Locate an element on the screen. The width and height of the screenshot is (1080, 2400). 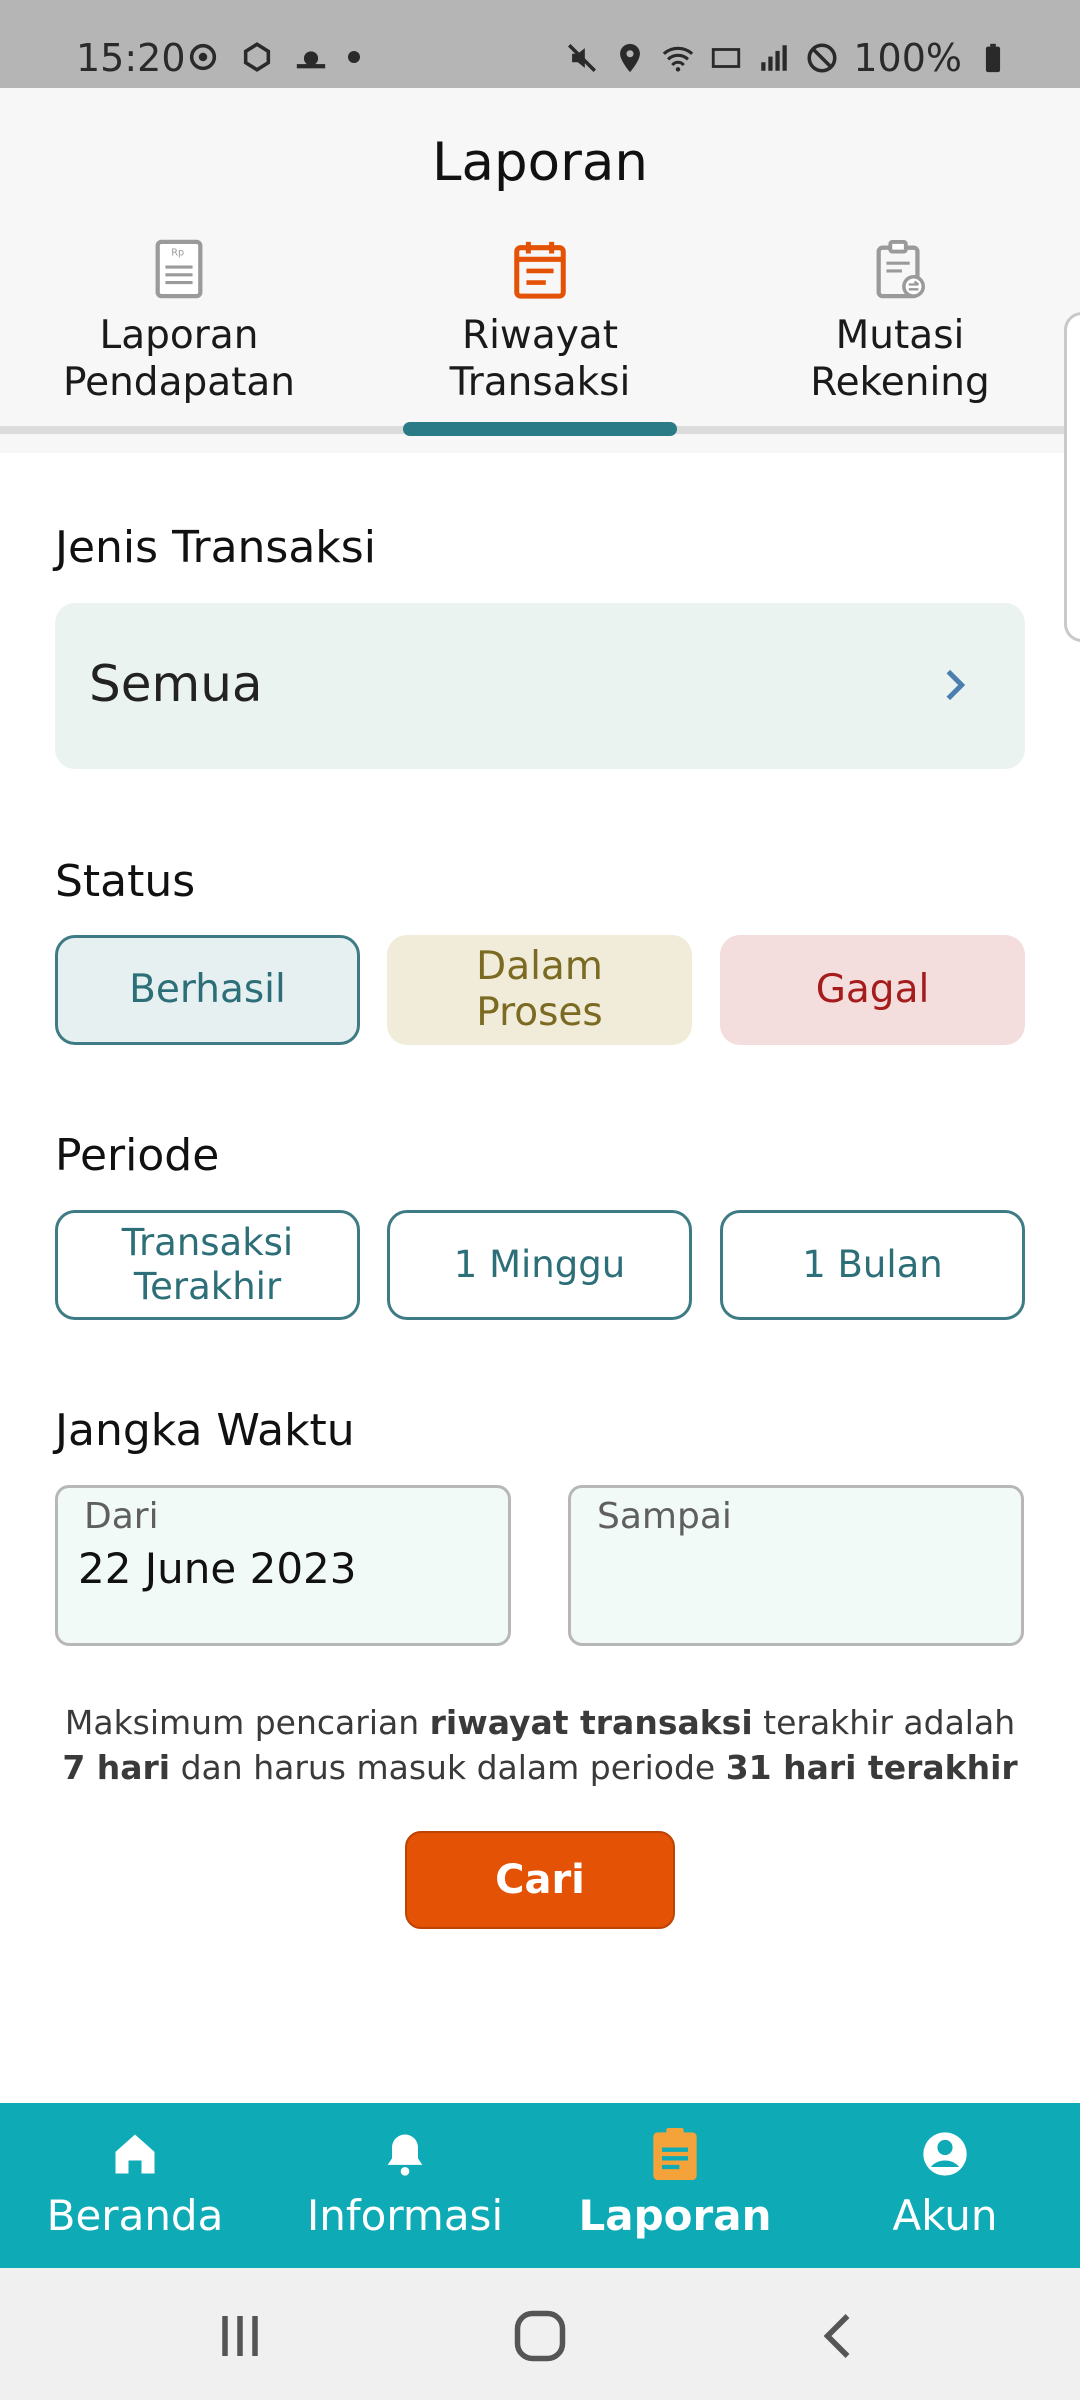
account-icon is located at coordinates (945, 2154).